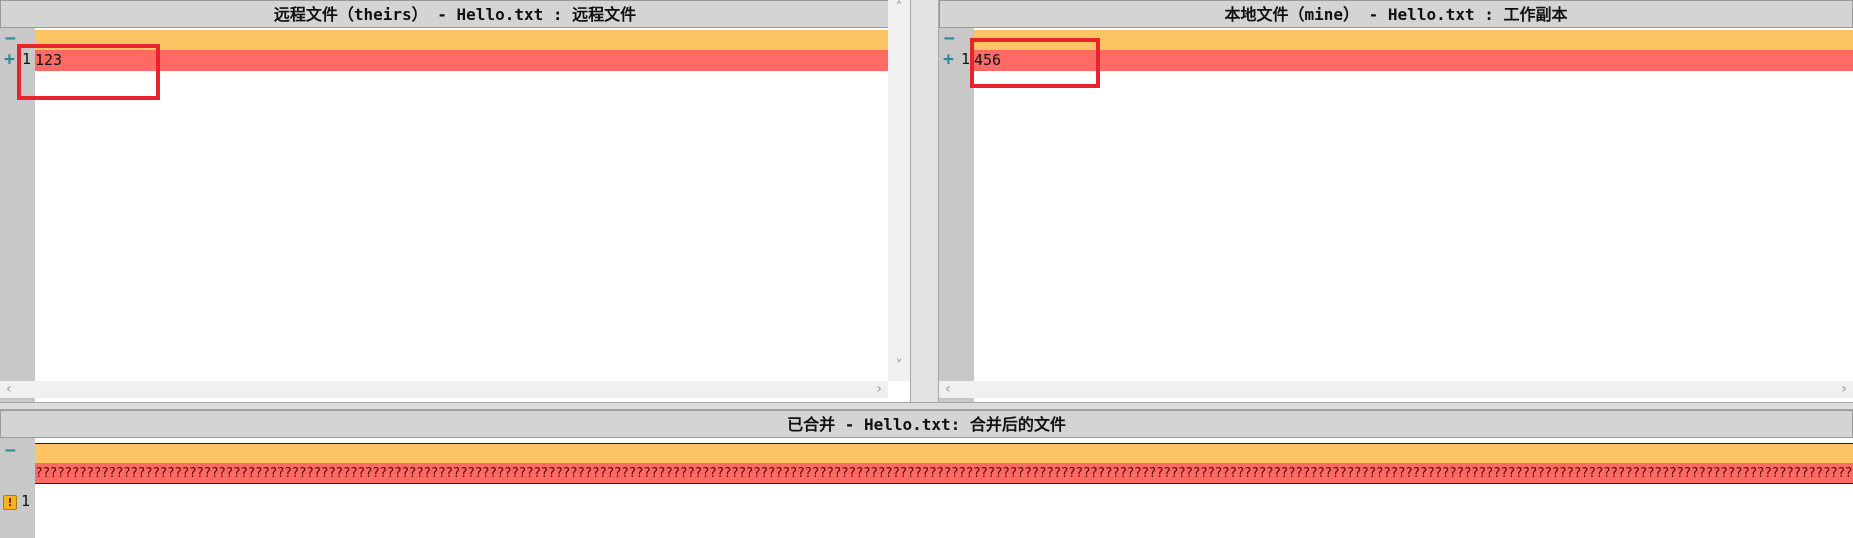 The image size is (1853, 538). Describe the element at coordinates (899, 8) in the screenshot. I see `scroll-up-arrow-icon: ˄` at that location.